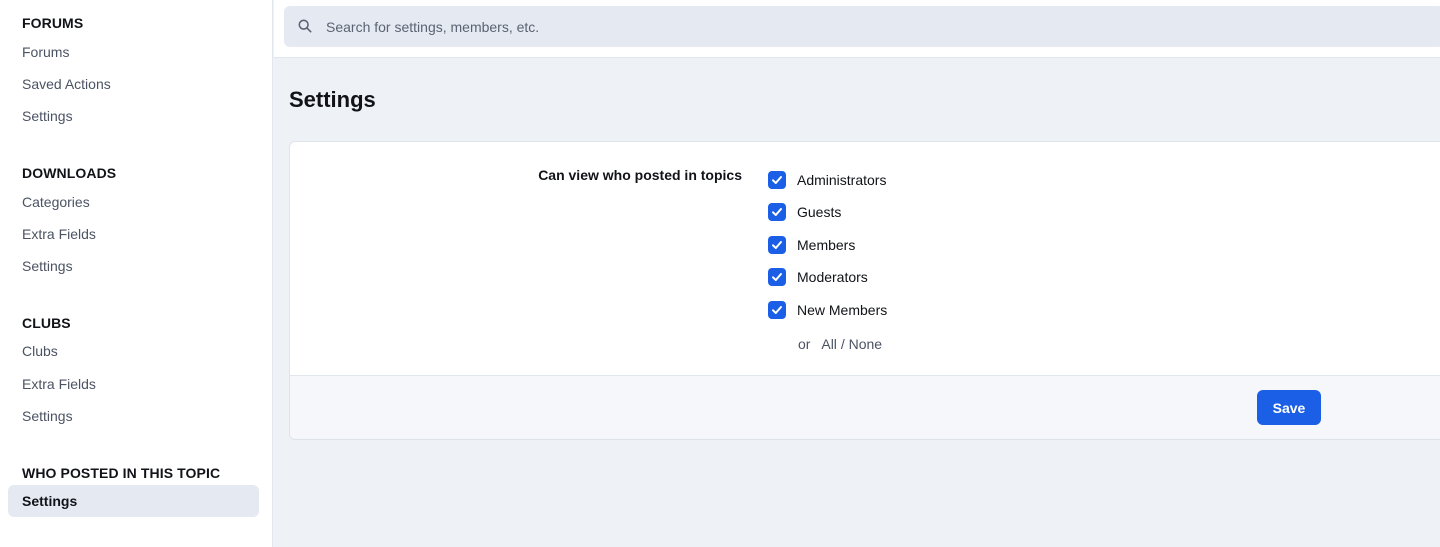 This screenshot has width=1440, height=547. I want to click on save-button: Save, so click(1289, 407).